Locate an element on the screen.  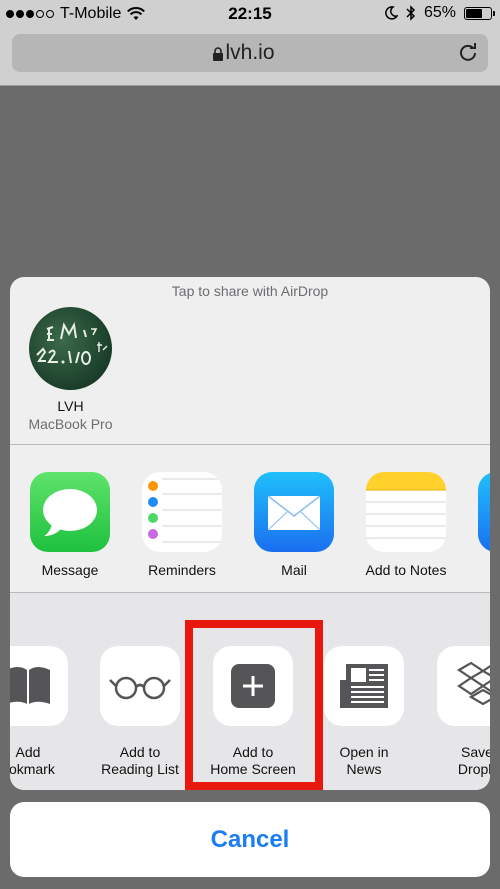
moon-icon is located at coordinates (391, 13).